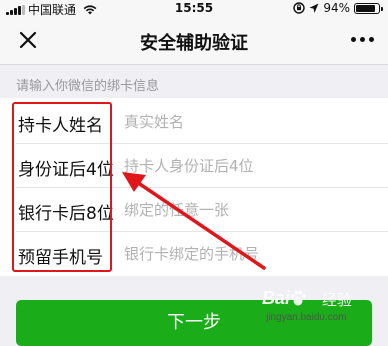 The height and width of the screenshot is (346, 388). Describe the element at coordinates (306, 317) in the screenshot. I see `watermark-url: jingyan.baidu.com` at that location.